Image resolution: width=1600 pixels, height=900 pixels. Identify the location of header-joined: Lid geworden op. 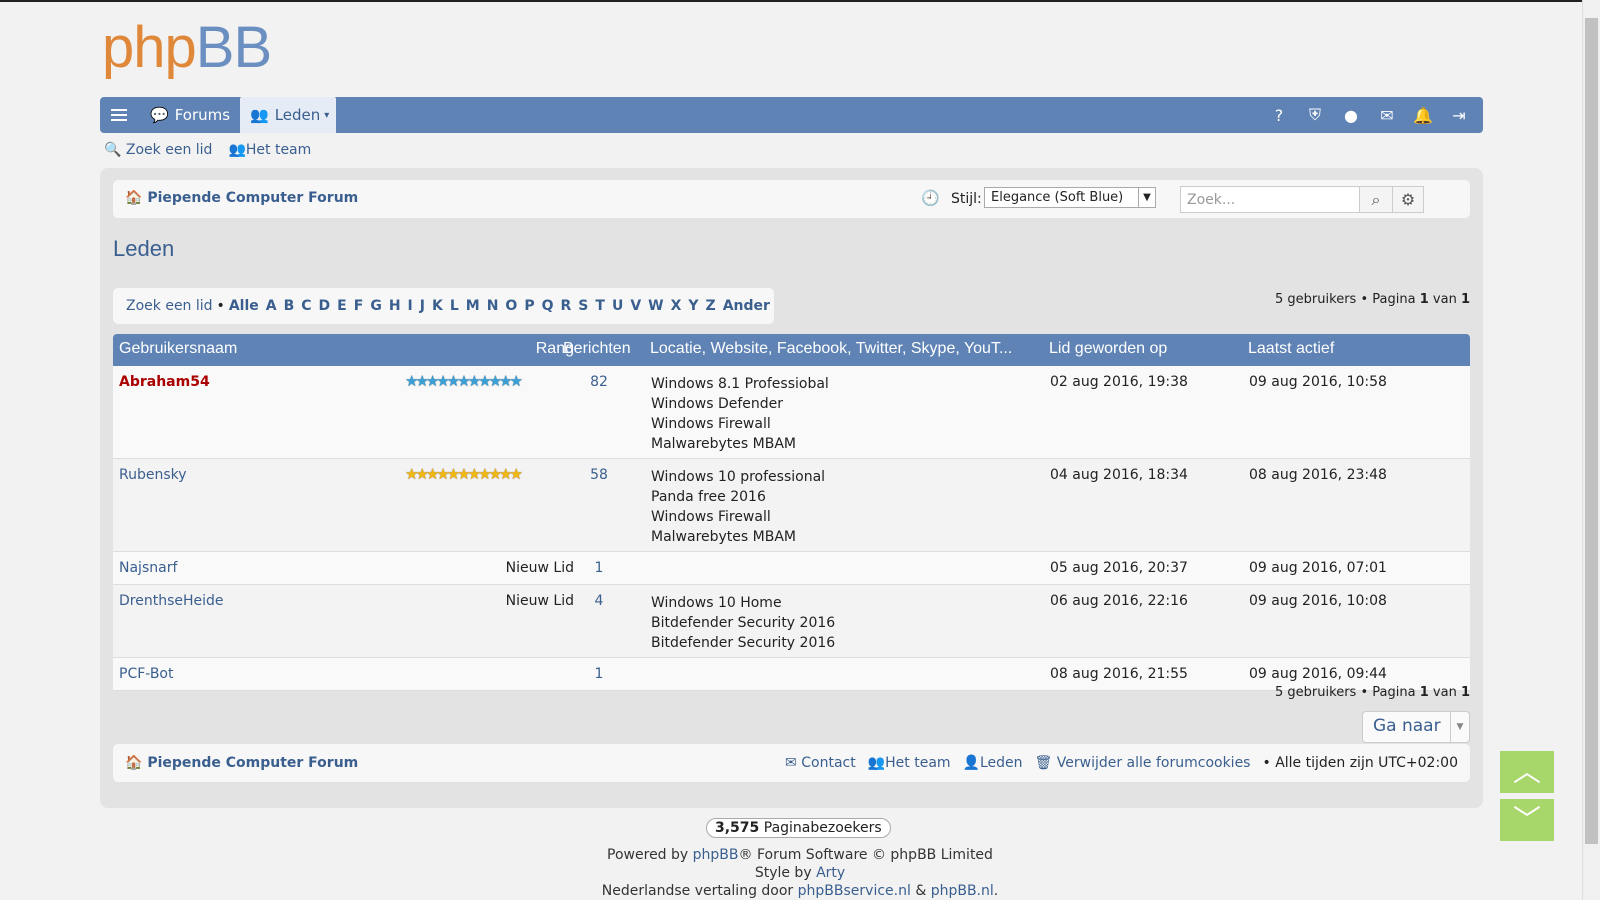
(1108, 349).